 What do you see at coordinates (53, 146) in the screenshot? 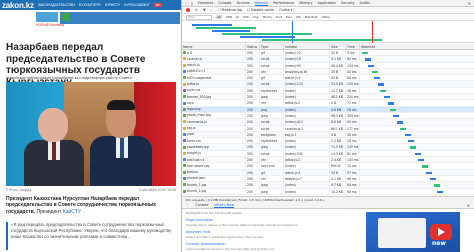
I see `person-left` at bounding box center [53, 146].